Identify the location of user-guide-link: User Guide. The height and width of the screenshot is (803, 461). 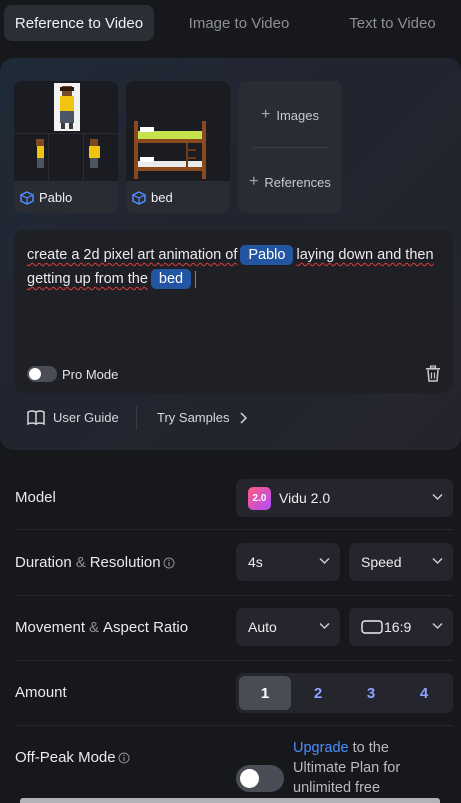
(73, 417).